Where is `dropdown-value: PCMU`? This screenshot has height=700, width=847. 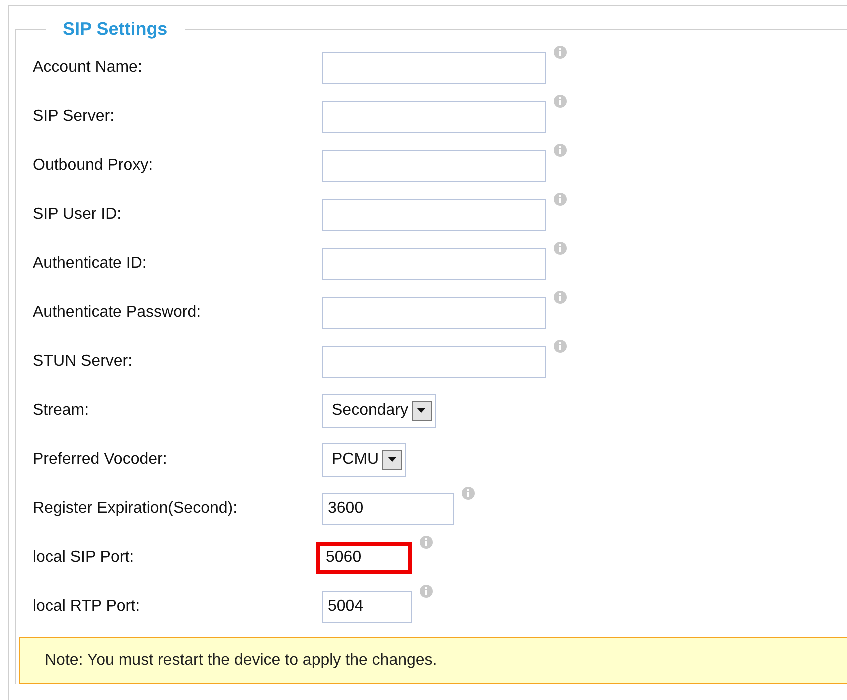
dropdown-value: PCMU is located at coordinates (356, 460).